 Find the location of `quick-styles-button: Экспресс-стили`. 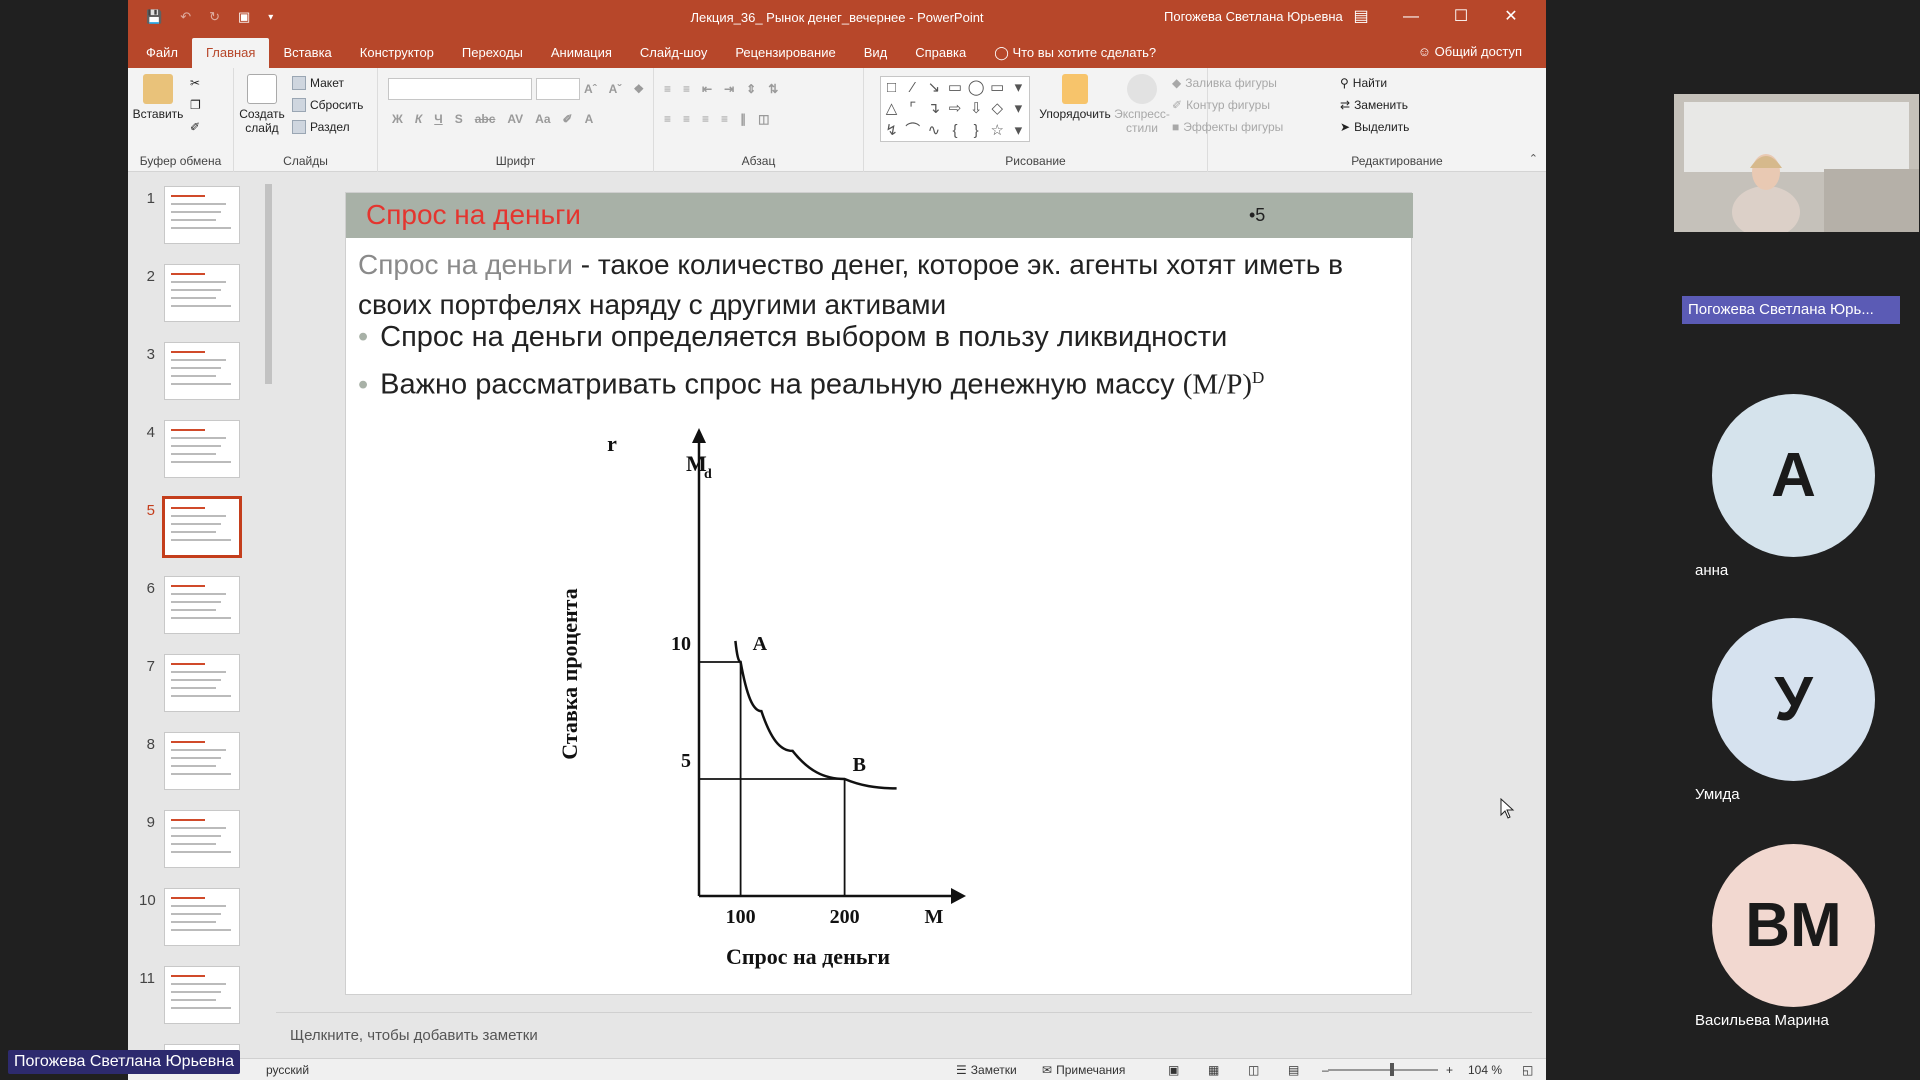

quick-styles-button: Экспресс-стили is located at coordinates (1142, 104).